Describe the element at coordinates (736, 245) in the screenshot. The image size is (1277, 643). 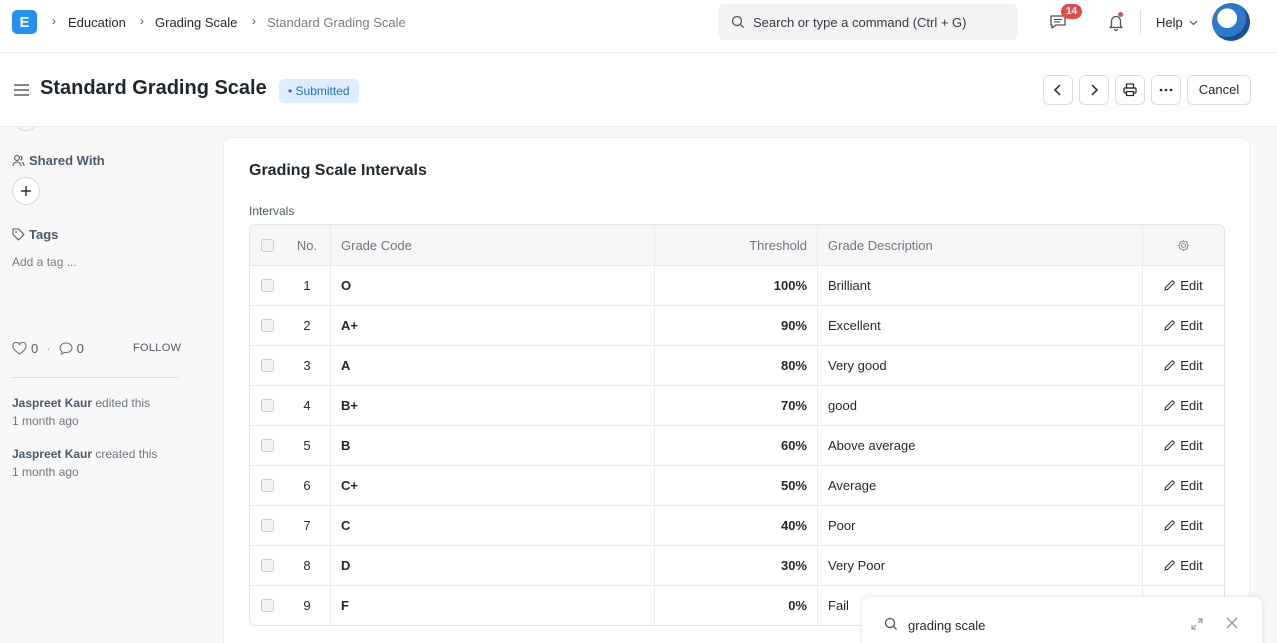
I see `column-header-threshold: Threshold` at that location.